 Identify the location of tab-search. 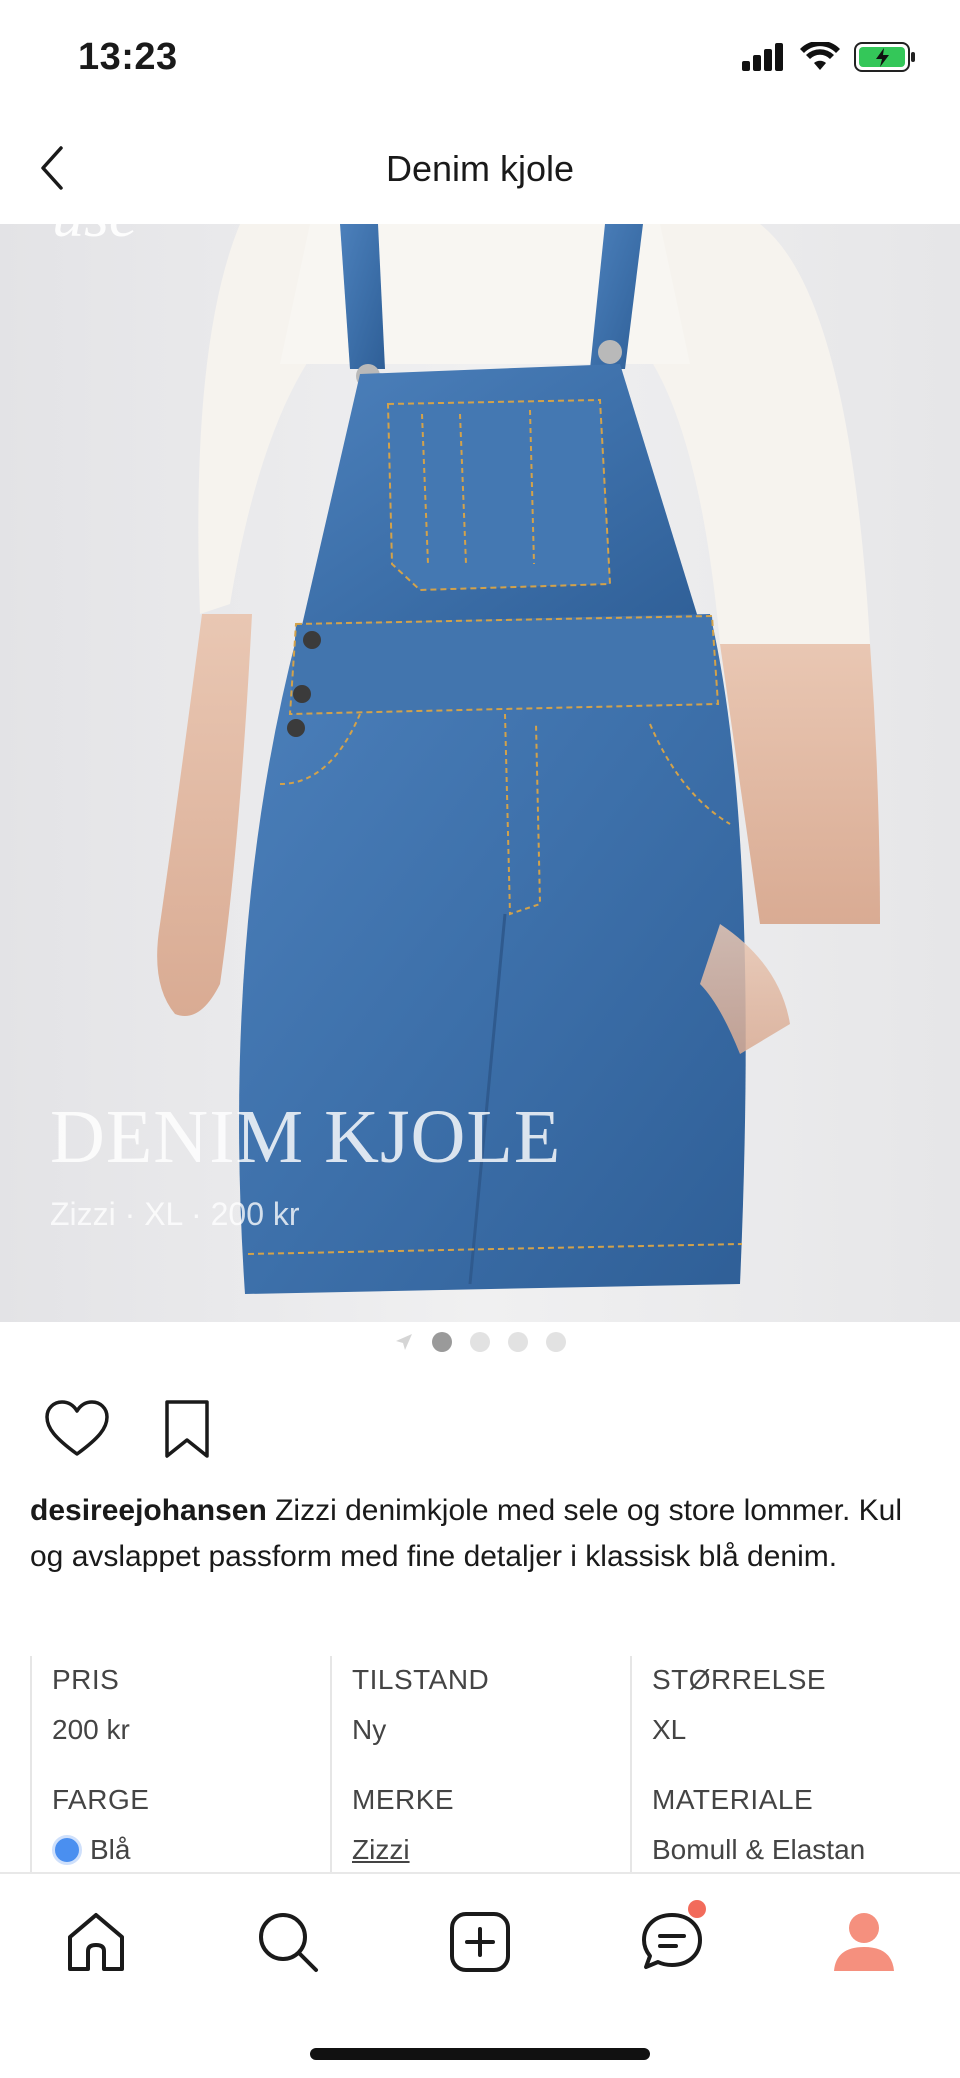
(288, 1942).